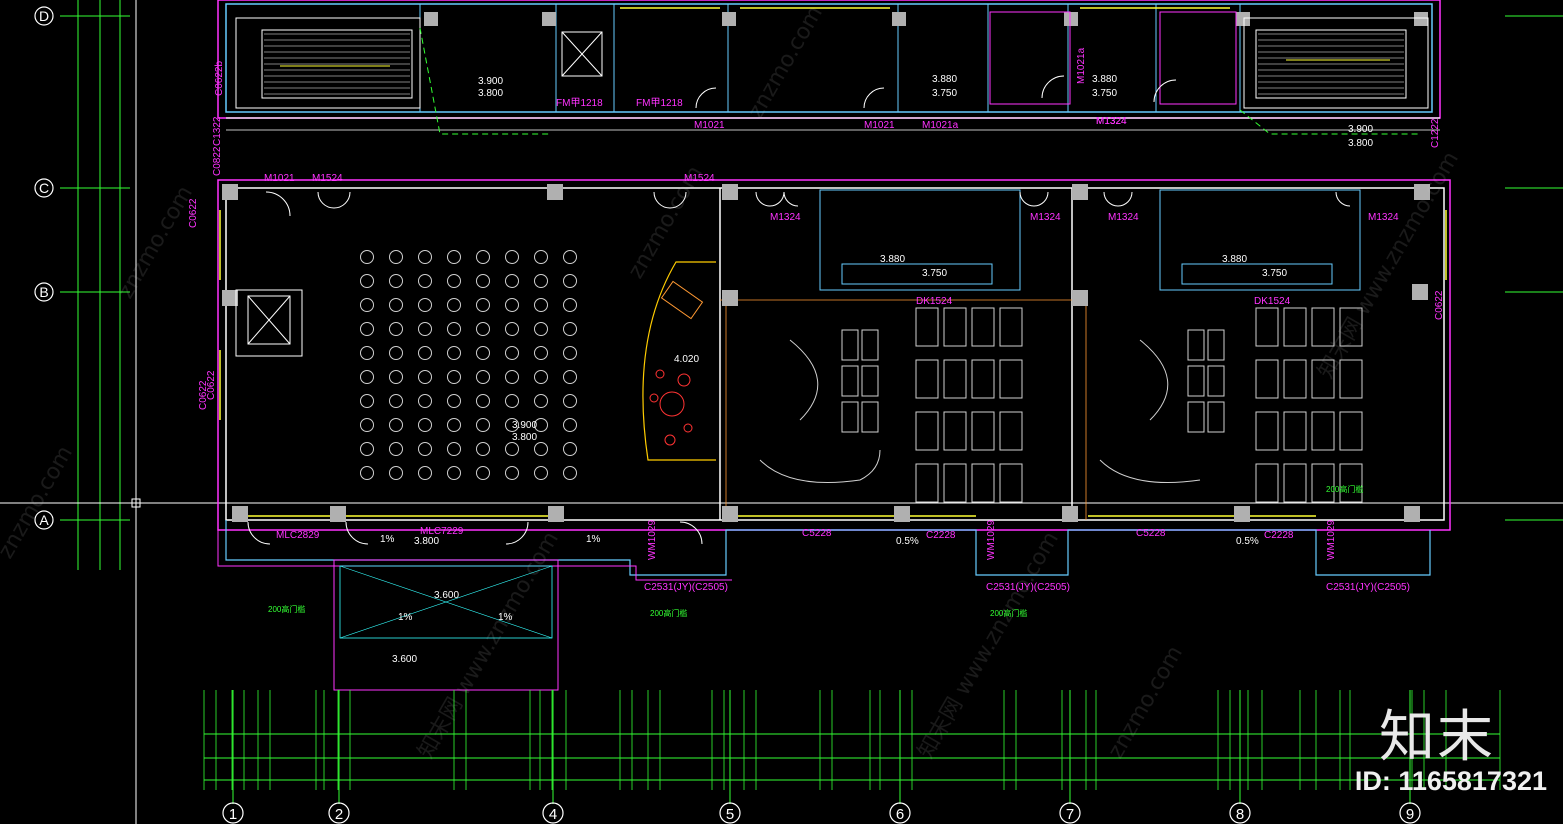  Describe the element at coordinates (233, 757) in the screenshot. I see `grid-col-bubble: 1` at that location.